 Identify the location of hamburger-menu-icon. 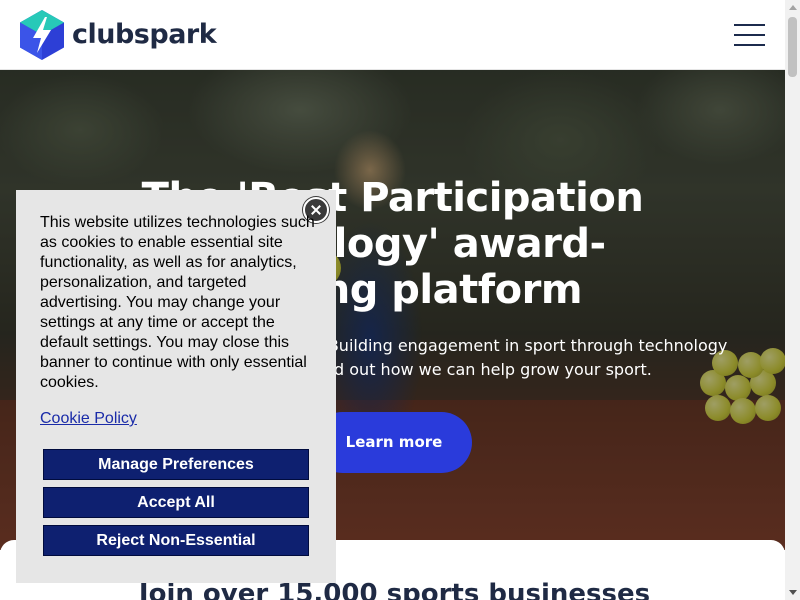
(750, 35).